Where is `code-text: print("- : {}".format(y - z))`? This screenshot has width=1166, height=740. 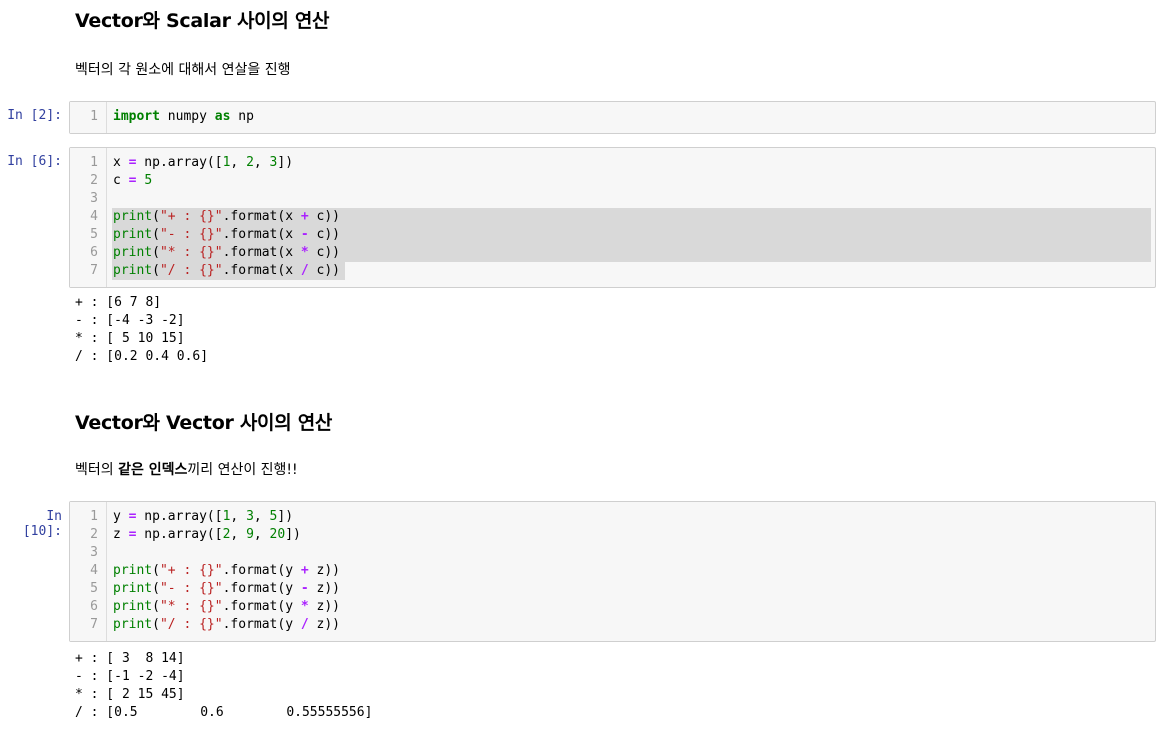 code-text: print("- : {}".format(y - z)) is located at coordinates (226, 589).